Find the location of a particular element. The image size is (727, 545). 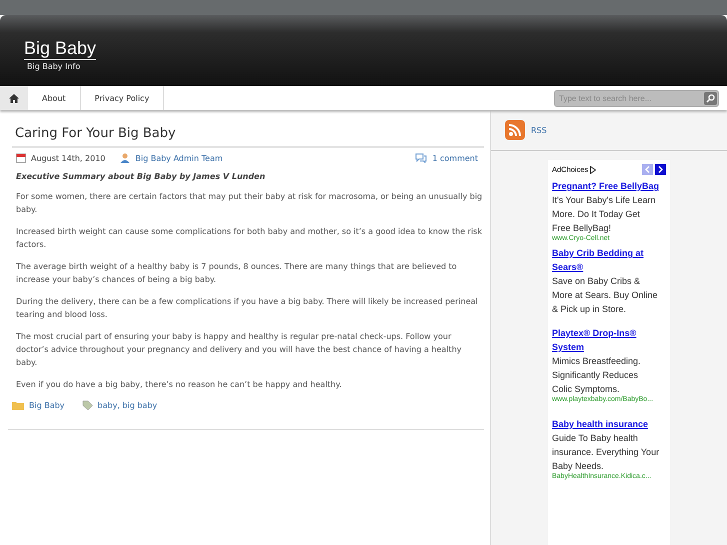

post-paragraph: Increased birth weight can cause some complications for both baby and mother, so it’s a good idea to know the risk factors. is located at coordinates (249, 238).